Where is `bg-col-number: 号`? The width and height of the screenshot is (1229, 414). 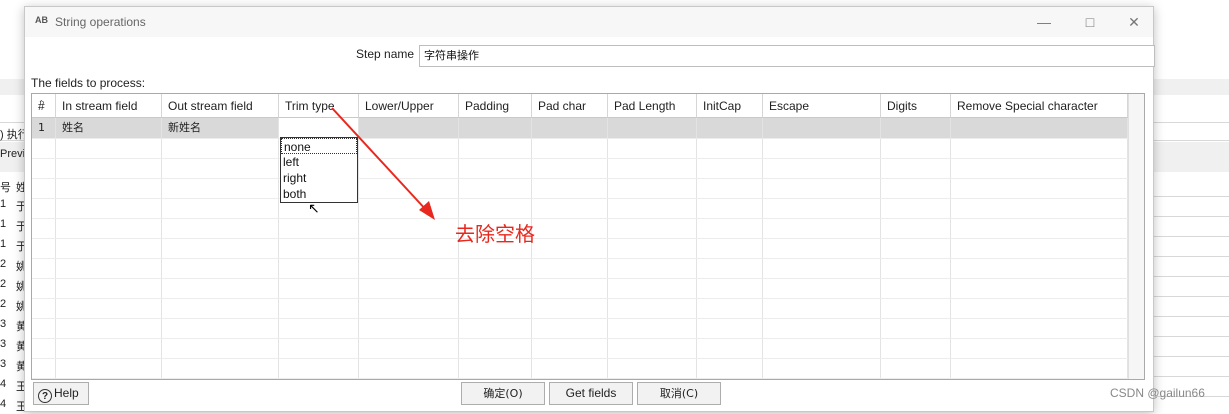
bg-col-number: 号 is located at coordinates (5, 188).